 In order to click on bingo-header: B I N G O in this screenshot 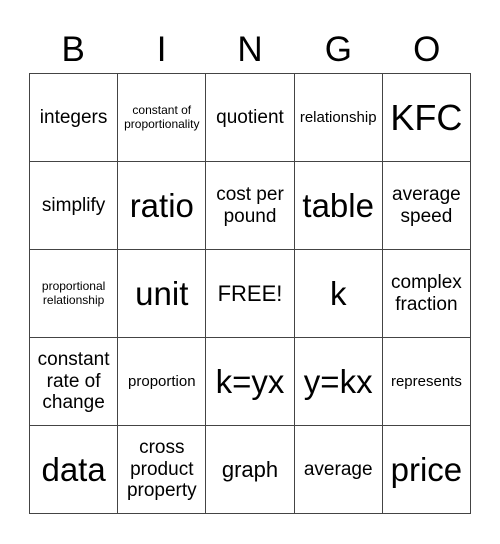, I will do `click(250, 50)`.